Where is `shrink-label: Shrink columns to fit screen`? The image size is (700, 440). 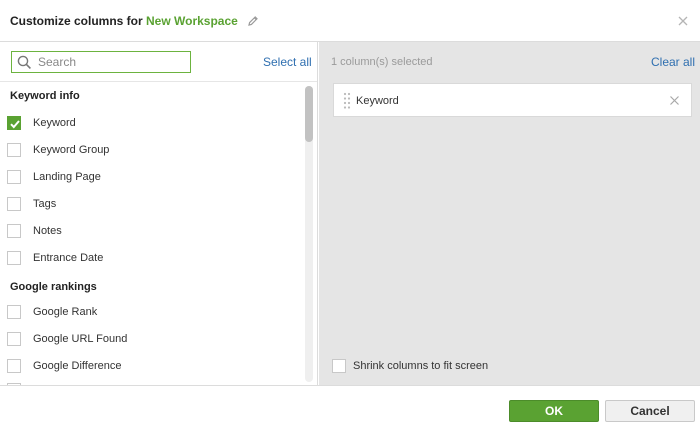 shrink-label: Shrink columns to fit screen is located at coordinates (421, 366).